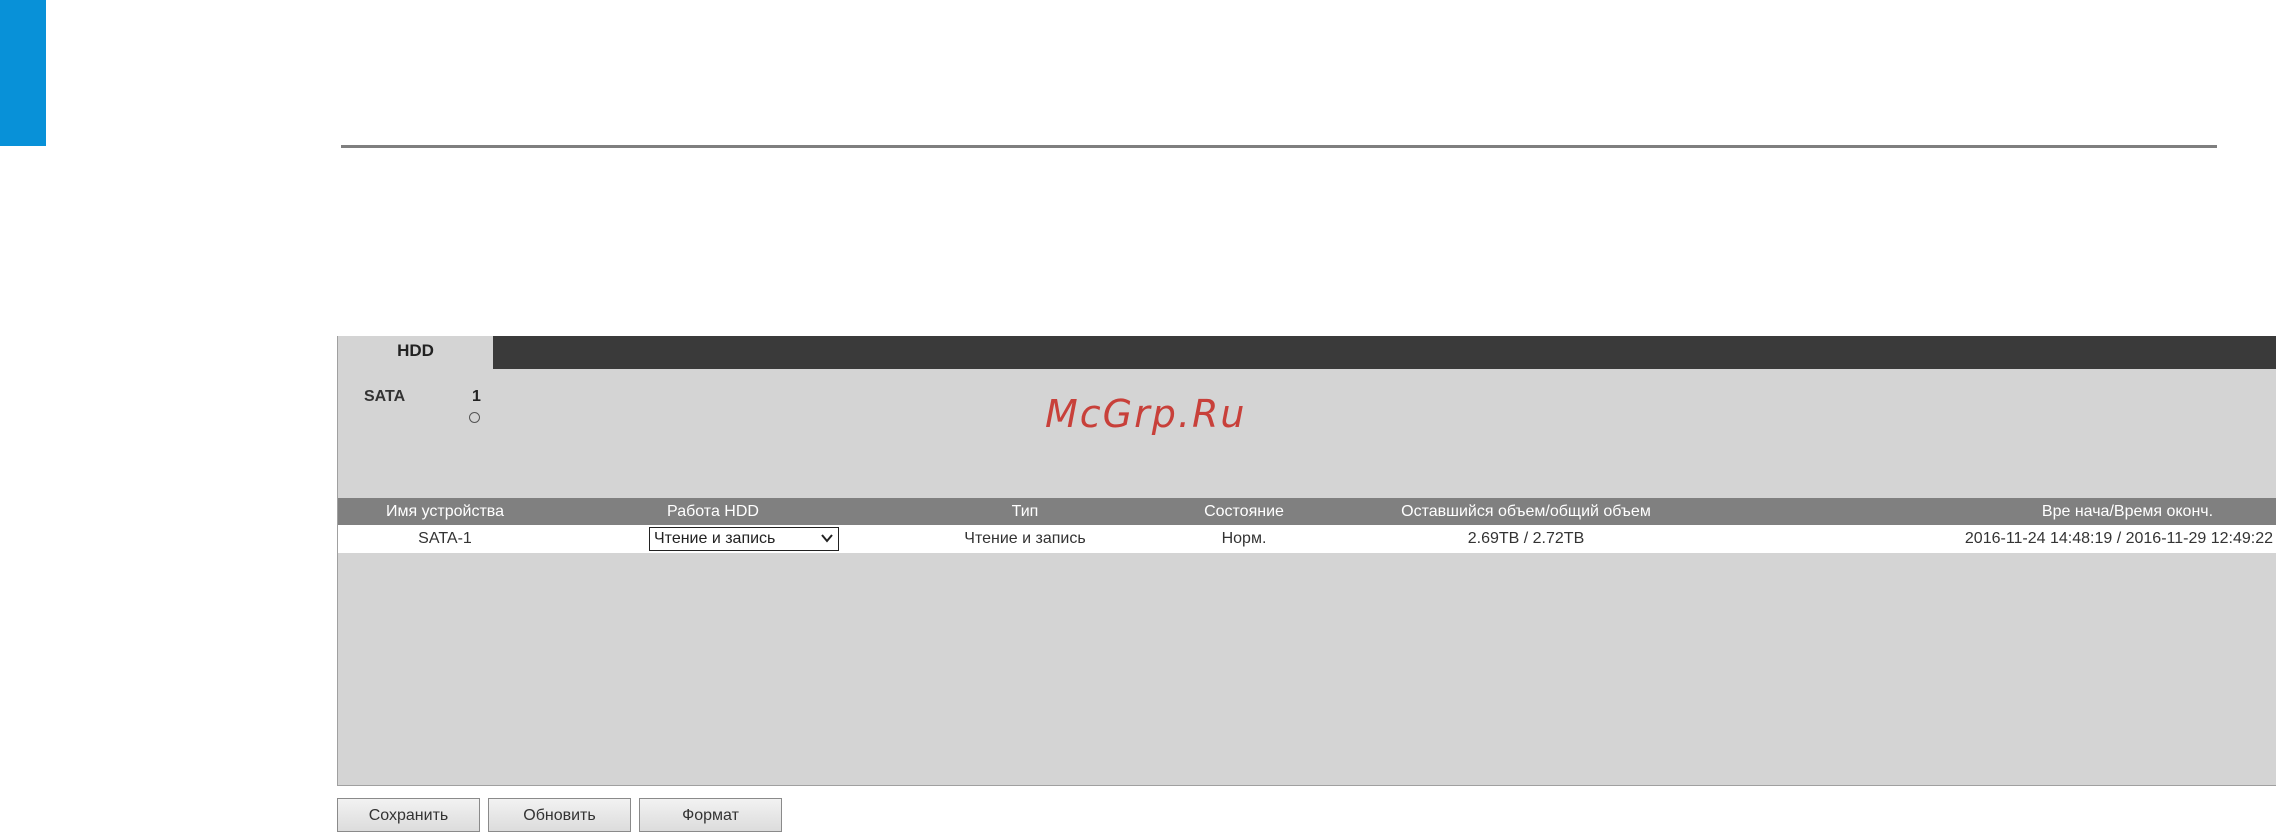  I want to click on save-button: Сохранить, so click(408, 815).